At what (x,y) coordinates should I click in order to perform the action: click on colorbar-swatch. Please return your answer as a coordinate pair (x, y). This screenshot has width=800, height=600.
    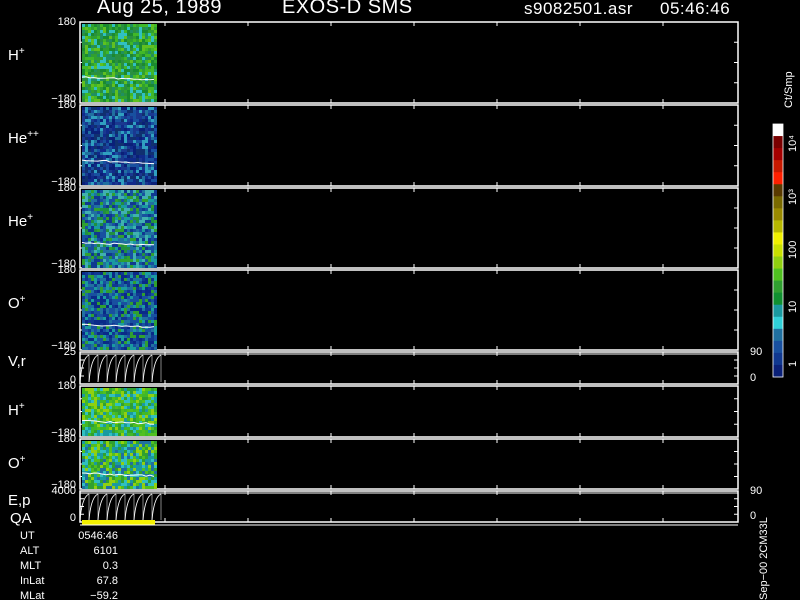
    Looking at the image, I should click on (778, 359).